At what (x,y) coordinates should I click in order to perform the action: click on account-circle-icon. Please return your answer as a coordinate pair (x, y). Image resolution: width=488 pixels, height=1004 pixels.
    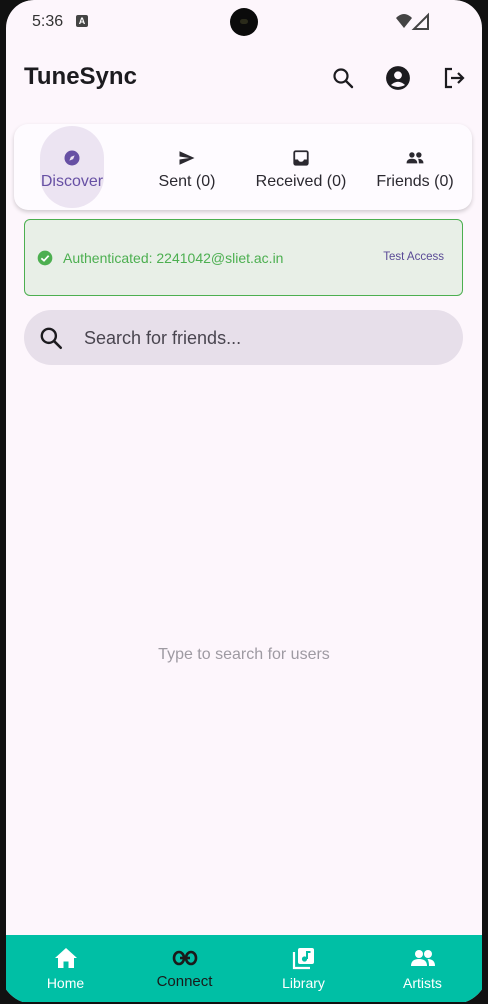
    Looking at the image, I should click on (398, 78).